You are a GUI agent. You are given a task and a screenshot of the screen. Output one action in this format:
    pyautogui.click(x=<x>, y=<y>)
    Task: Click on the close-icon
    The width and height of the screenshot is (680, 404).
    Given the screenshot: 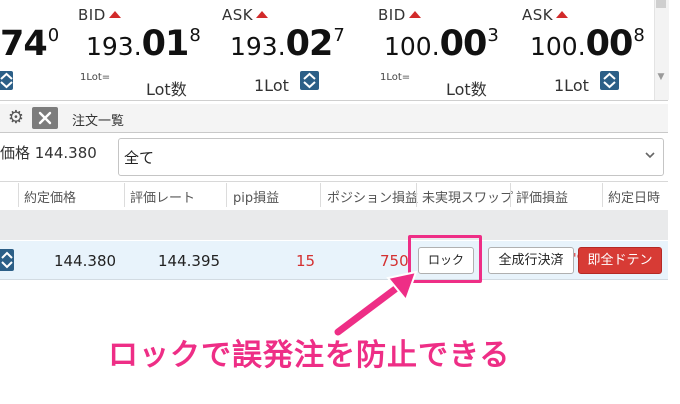 What is the action you would take?
    pyautogui.click(x=45, y=118)
    